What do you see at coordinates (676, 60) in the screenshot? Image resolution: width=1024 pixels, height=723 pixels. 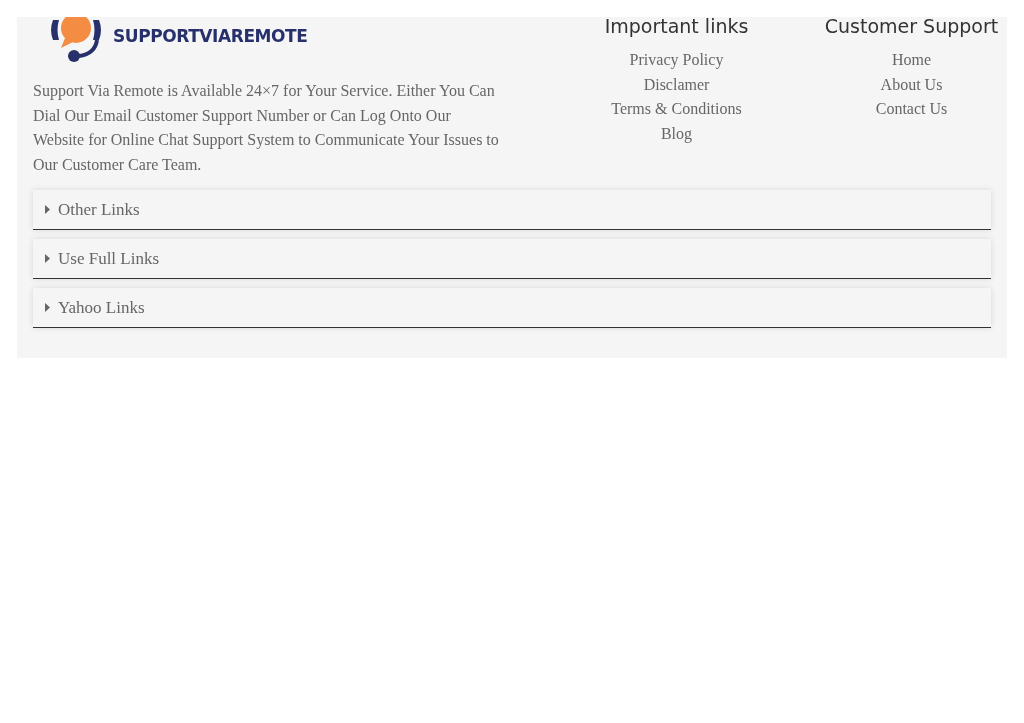 I see `footer-link: Privacy Policy` at bounding box center [676, 60].